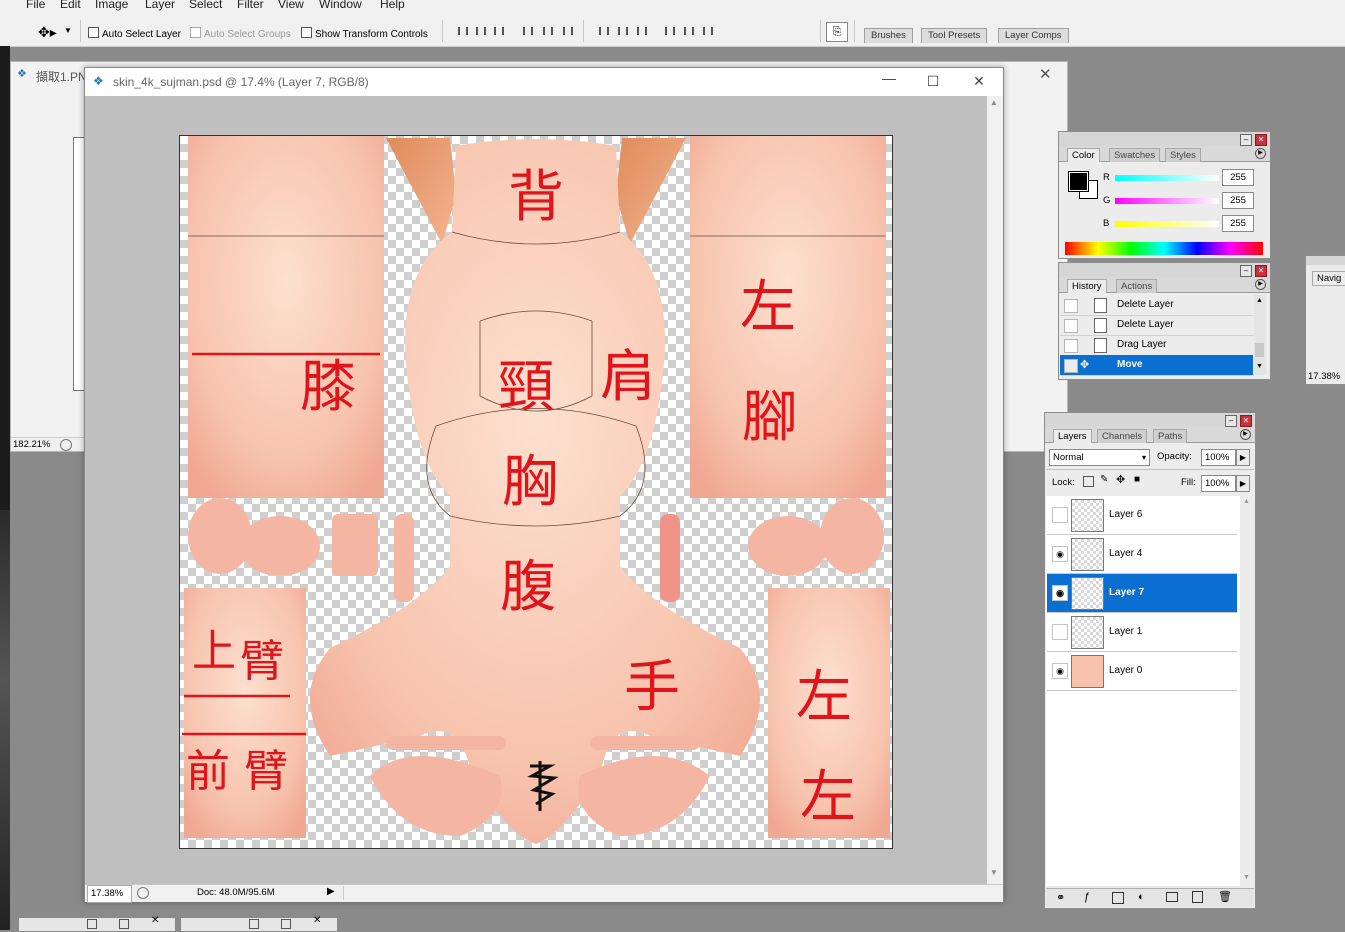 This screenshot has height=932, width=1345. Describe the element at coordinates (888, 35) in the screenshot. I see `well-tab-brushes: Brushes` at that location.